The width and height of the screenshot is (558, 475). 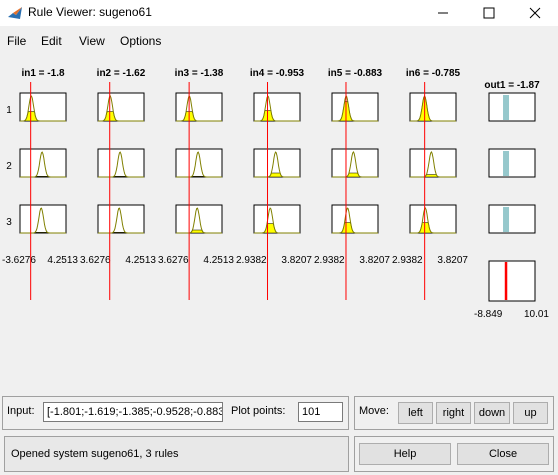 I want to click on menu-options: Options, so click(x=140, y=41).